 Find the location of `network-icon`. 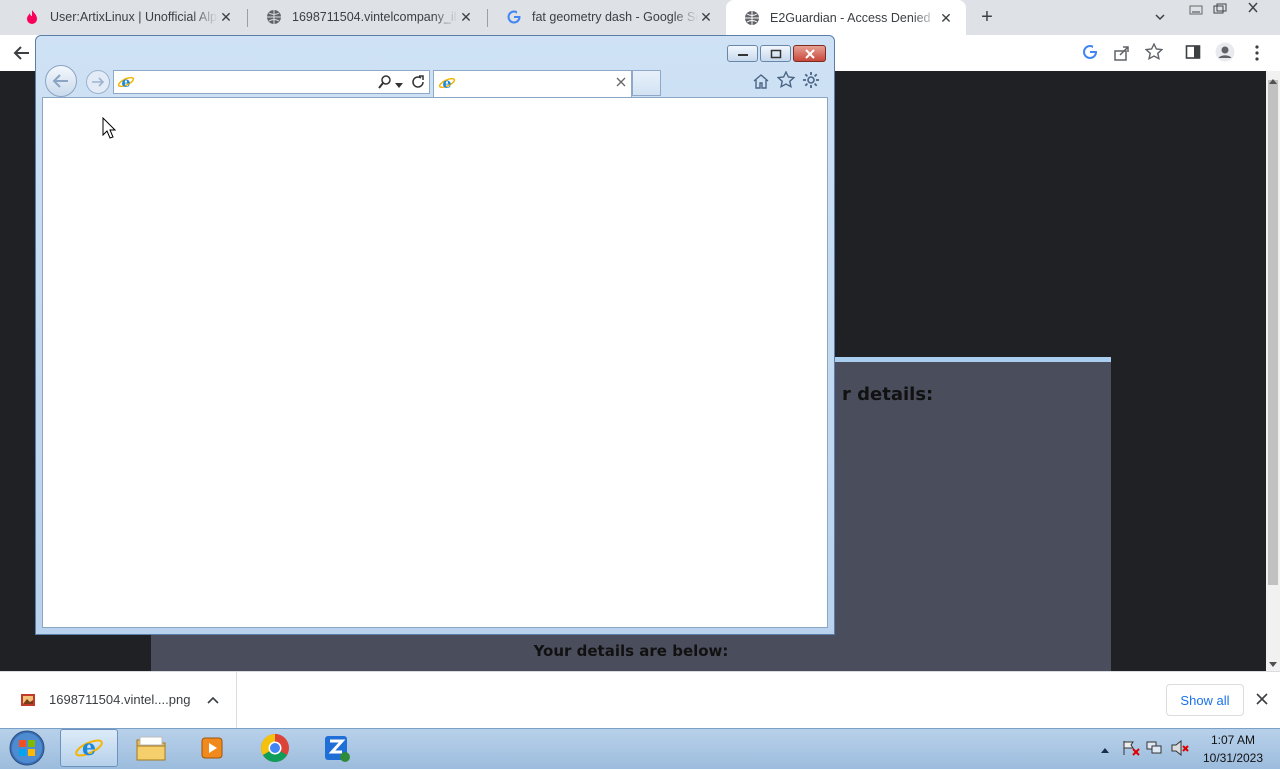

network-icon is located at coordinates (1155, 748).